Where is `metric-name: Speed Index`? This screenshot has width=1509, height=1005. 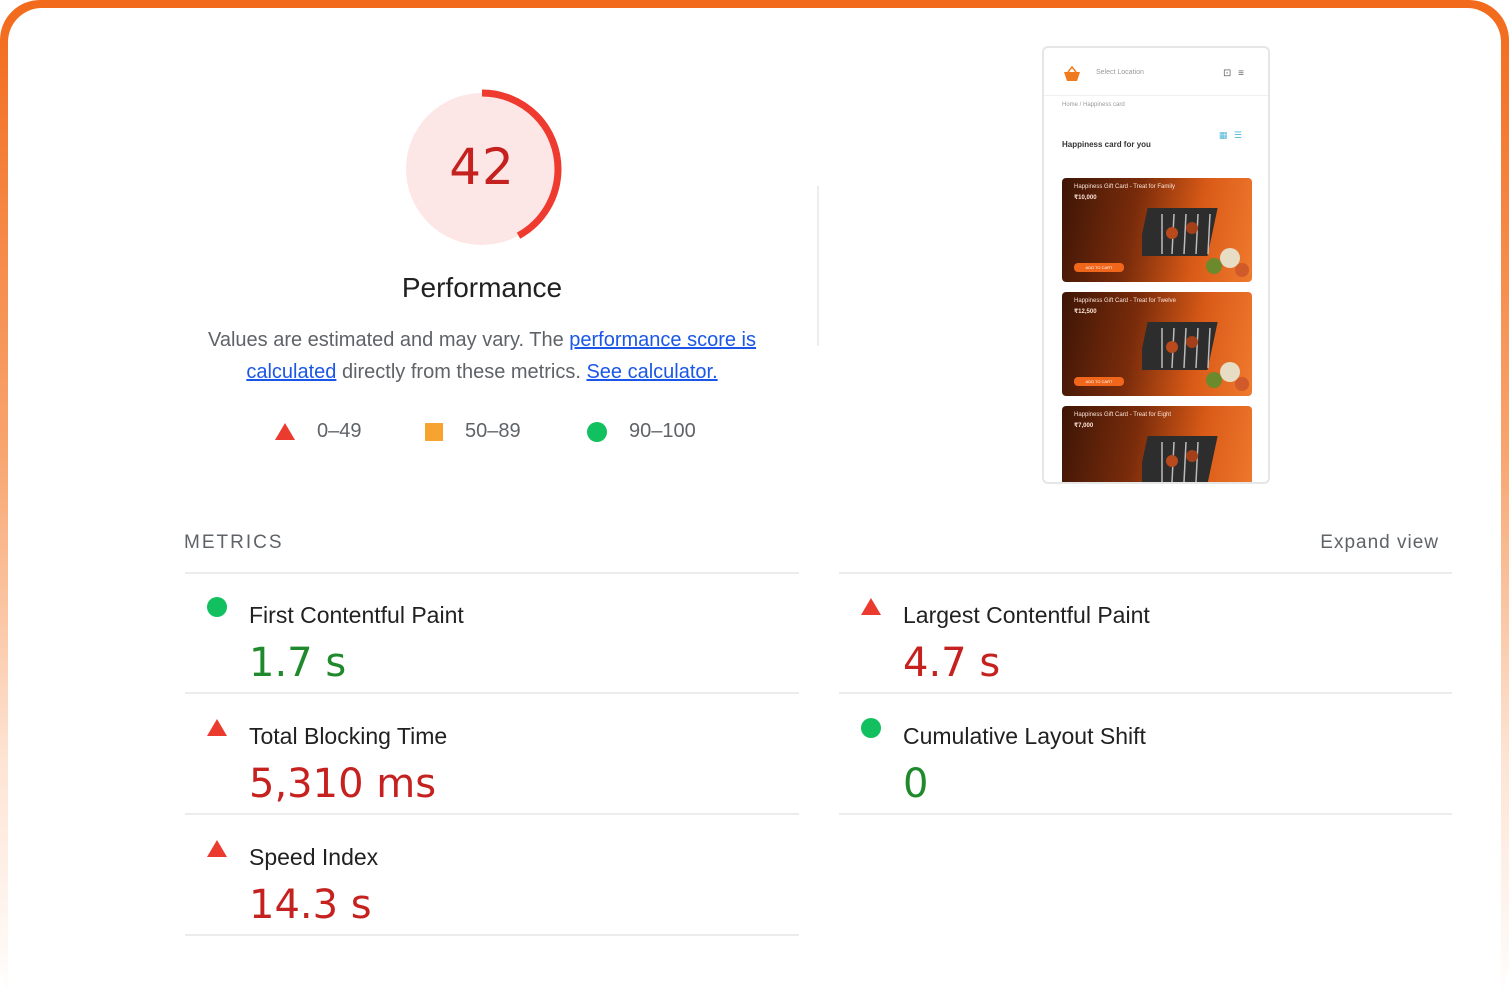
metric-name: Speed Index is located at coordinates (314, 857).